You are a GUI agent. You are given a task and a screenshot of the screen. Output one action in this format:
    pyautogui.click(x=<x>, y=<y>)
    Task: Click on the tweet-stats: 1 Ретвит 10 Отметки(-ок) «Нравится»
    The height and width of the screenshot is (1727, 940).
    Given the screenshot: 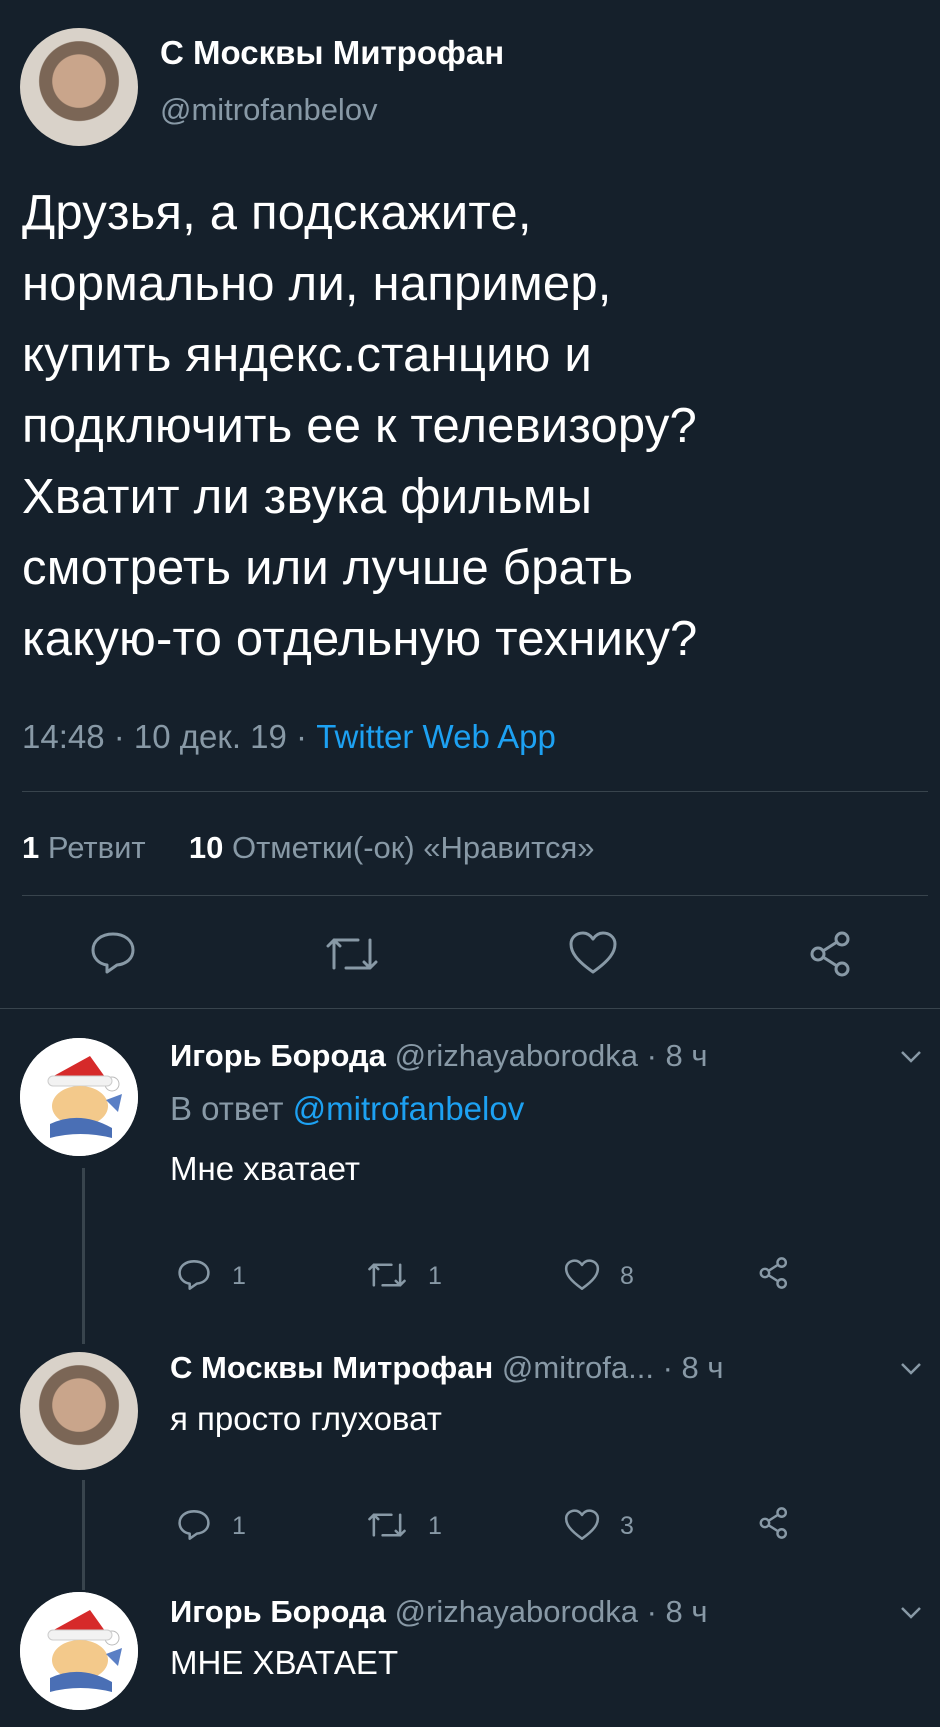 What is the action you would take?
    pyautogui.click(x=308, y=848)
    